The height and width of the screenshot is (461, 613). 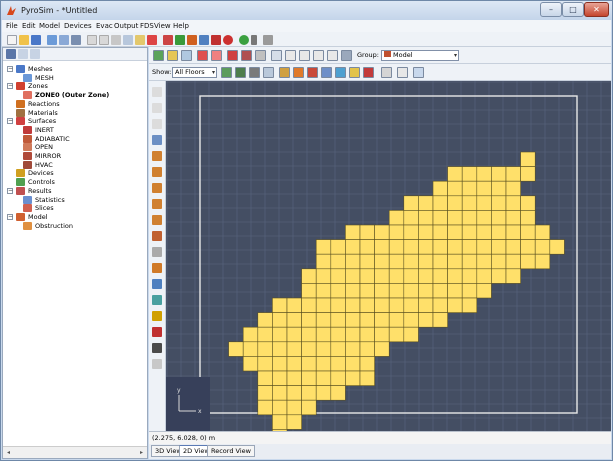 I want to click on menu-help: Help, so click(x=181, y=26).